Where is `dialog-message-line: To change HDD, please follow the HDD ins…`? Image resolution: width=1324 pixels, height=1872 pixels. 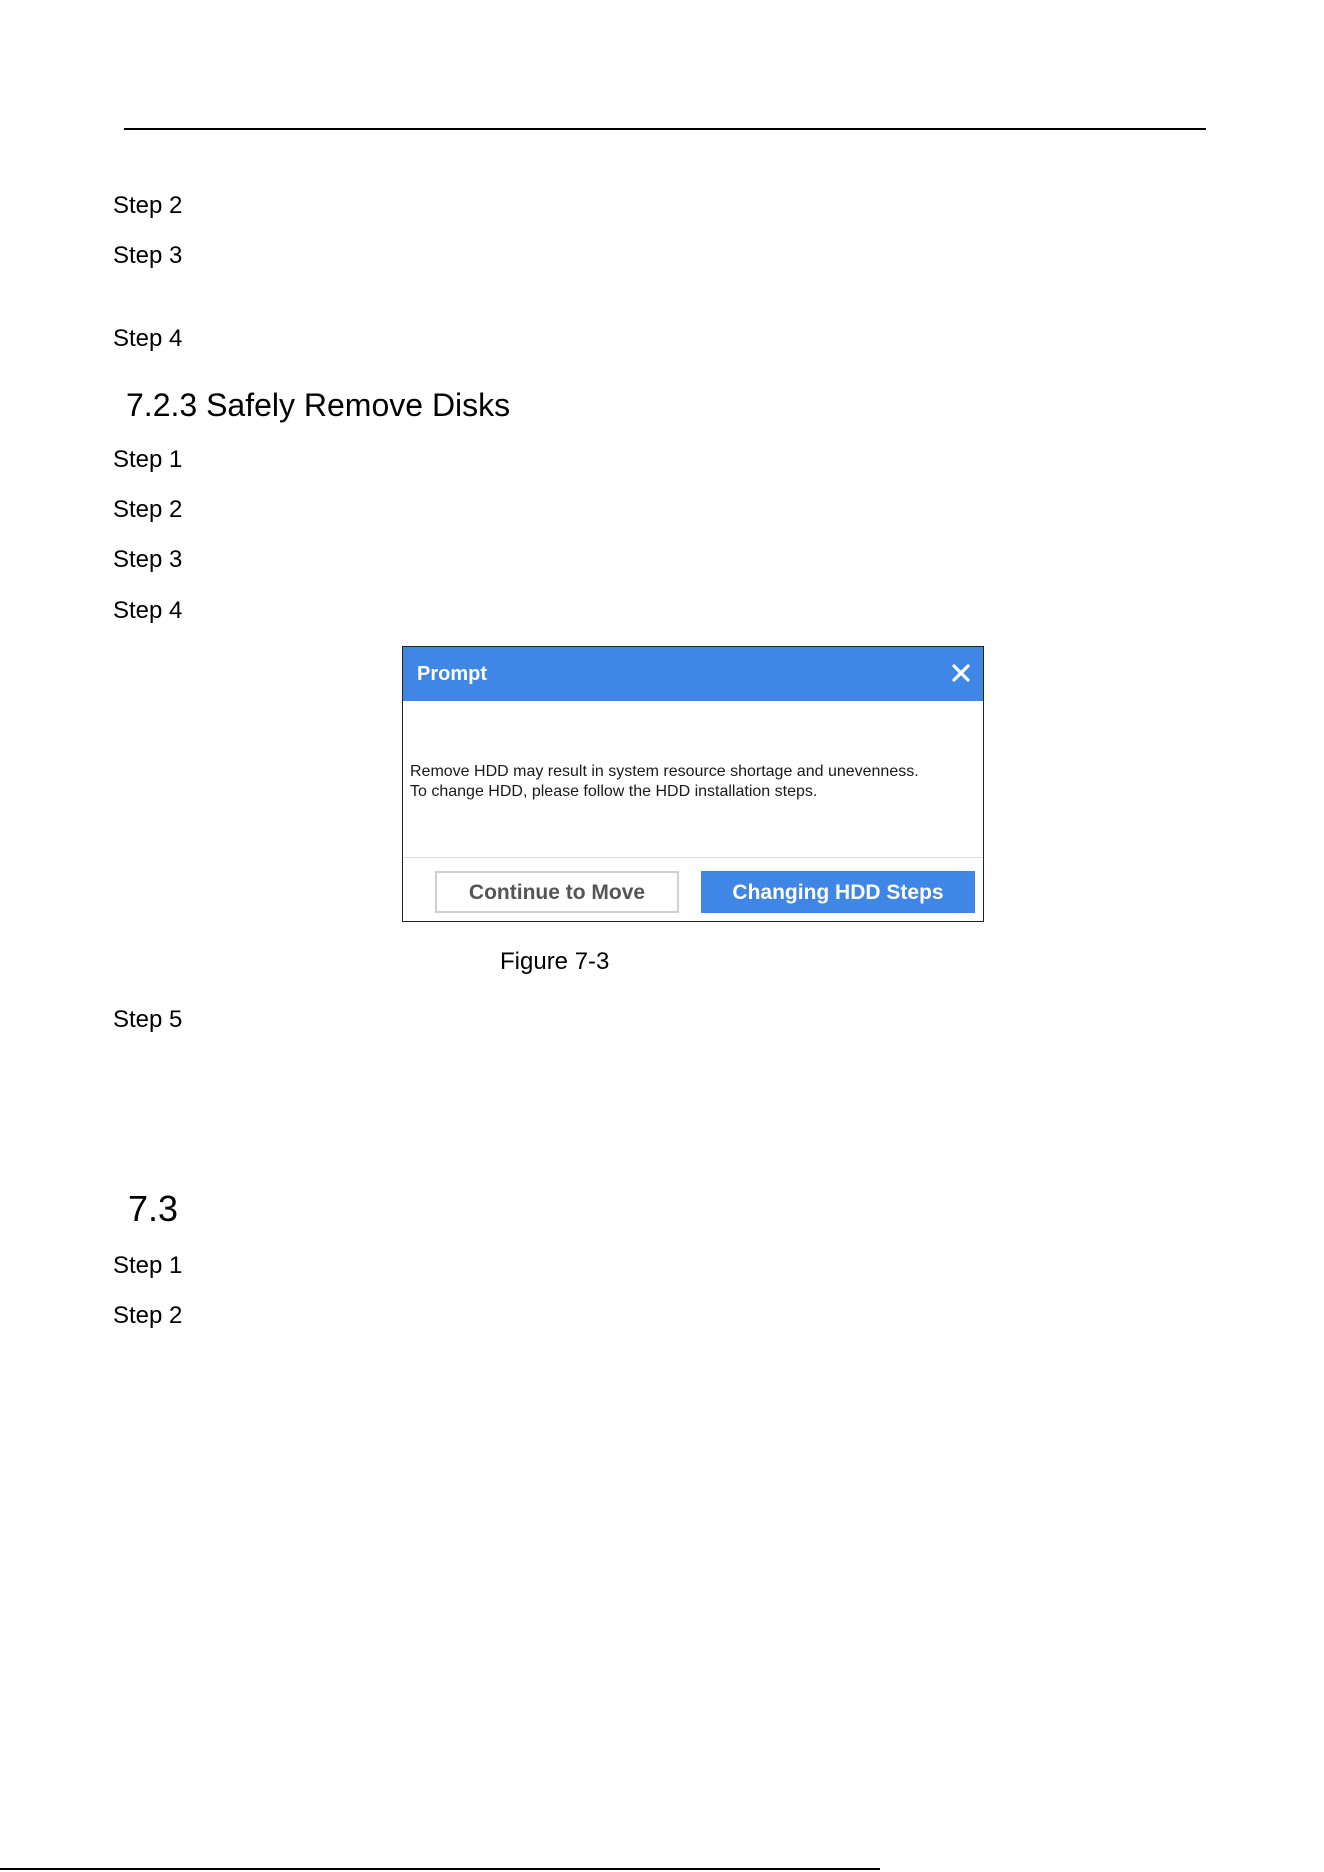 dialog-message-line: To change HDD, please follow the HDD ins… is located at coordinates (614, 791).